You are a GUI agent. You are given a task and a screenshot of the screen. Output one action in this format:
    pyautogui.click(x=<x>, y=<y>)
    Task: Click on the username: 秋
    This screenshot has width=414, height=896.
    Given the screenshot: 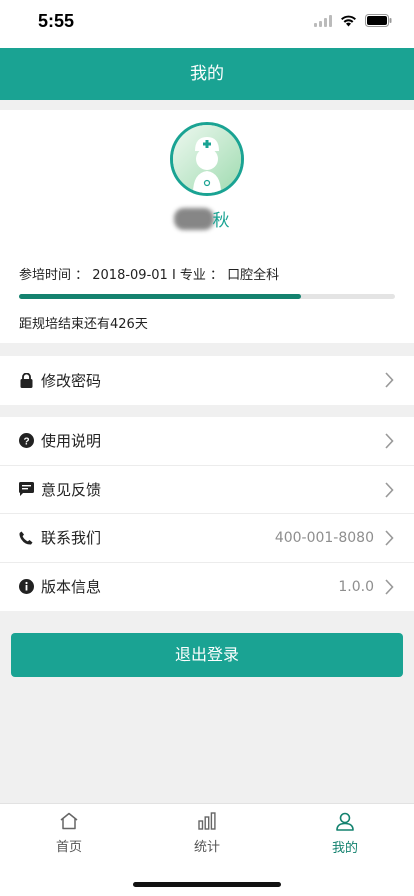 What is the action you would take?
    pyautogui.click(x=207, y=218)
    